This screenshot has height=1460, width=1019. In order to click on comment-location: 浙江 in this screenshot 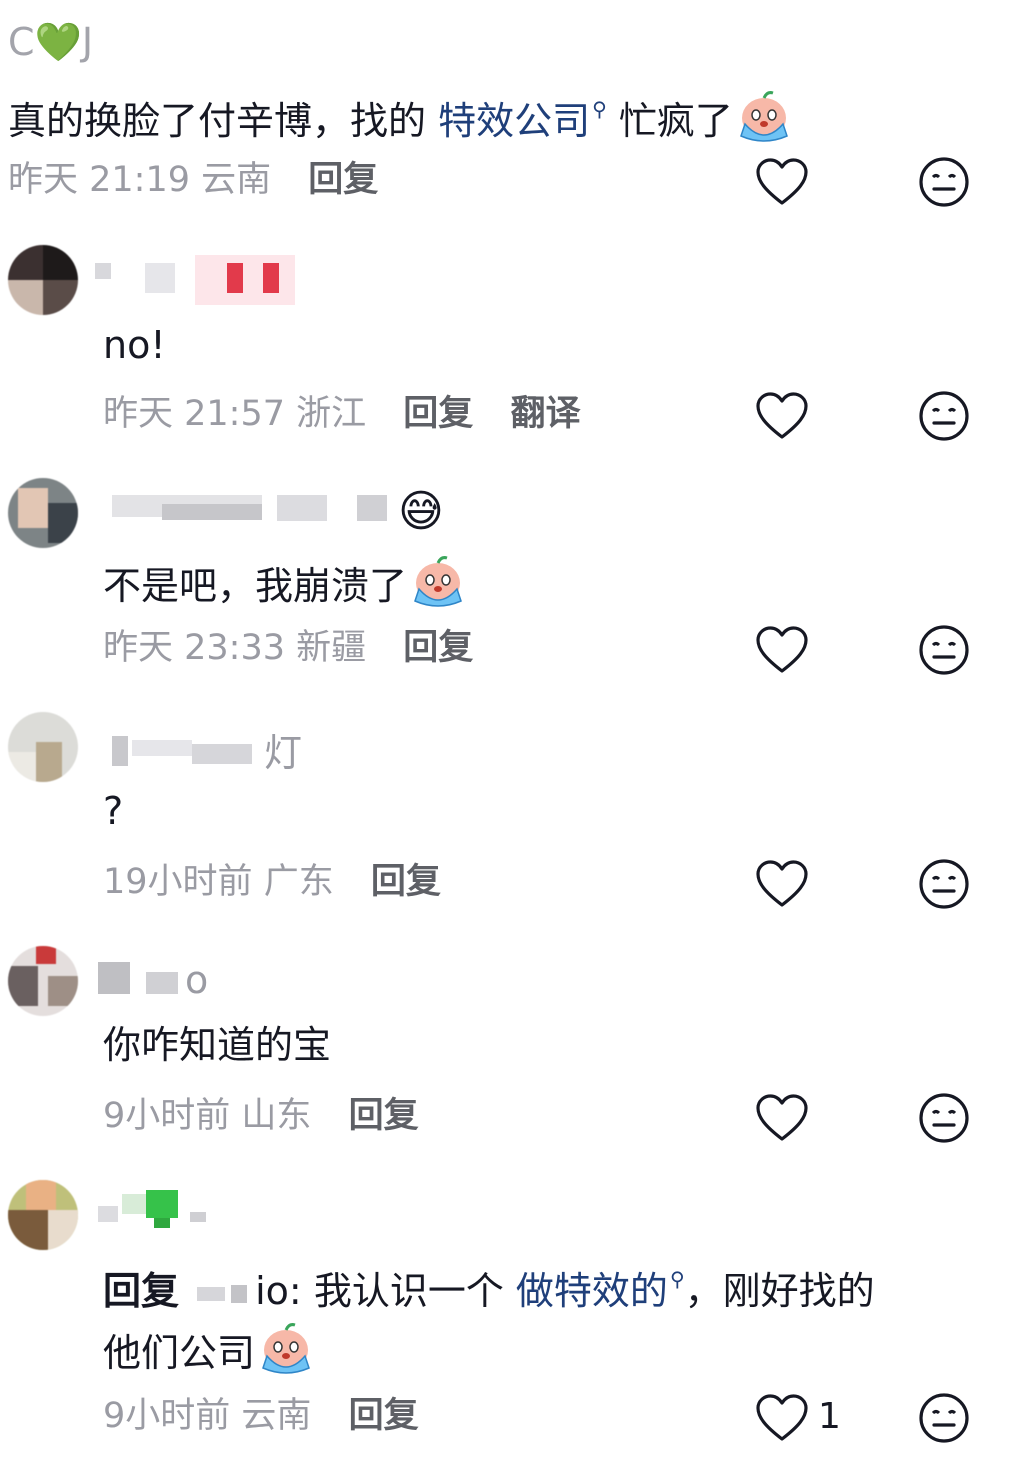, I will do `click(331, 414)`.